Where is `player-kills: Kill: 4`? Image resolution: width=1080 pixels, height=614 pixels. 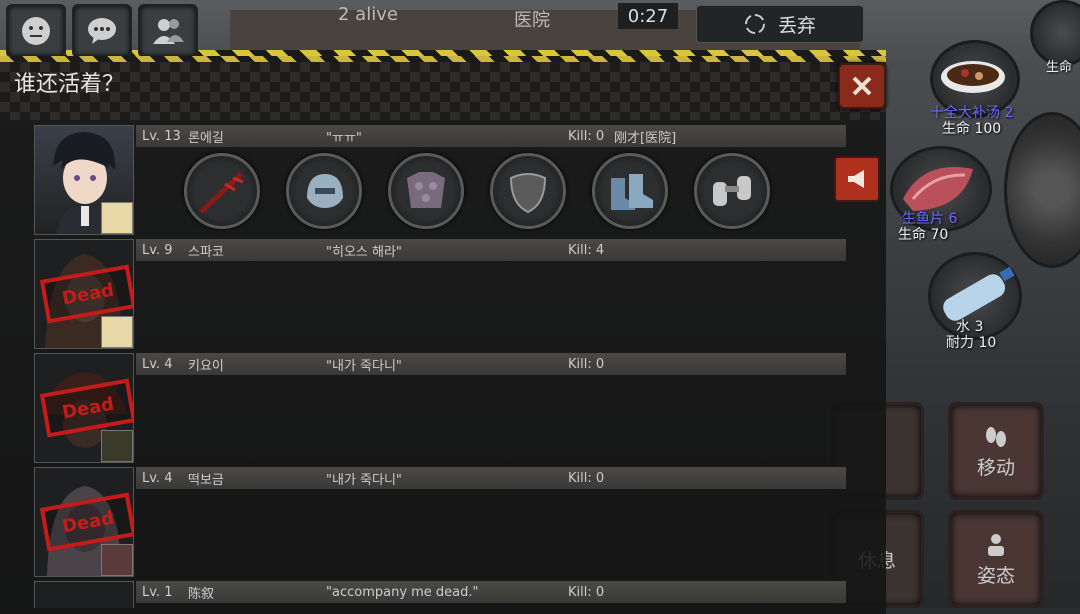
player-kills: Kill: 4 is located at coordinates (586, 250).